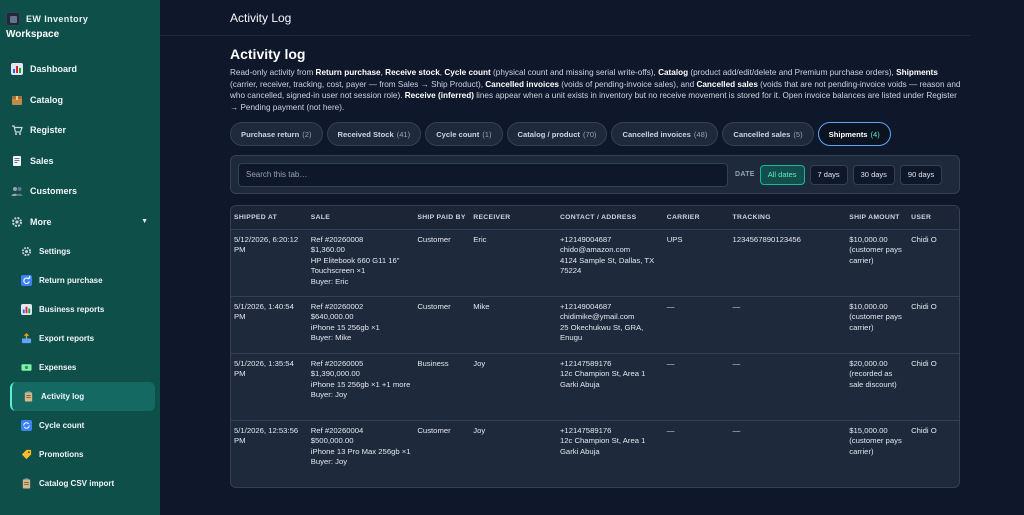 The height and width of the screenshot is (515, 1024). What do you see at coordinates (80, 69) in the screenshot?
I see `sidebar-item-dashboard: Dashboard` at bounding box center [80, 69].